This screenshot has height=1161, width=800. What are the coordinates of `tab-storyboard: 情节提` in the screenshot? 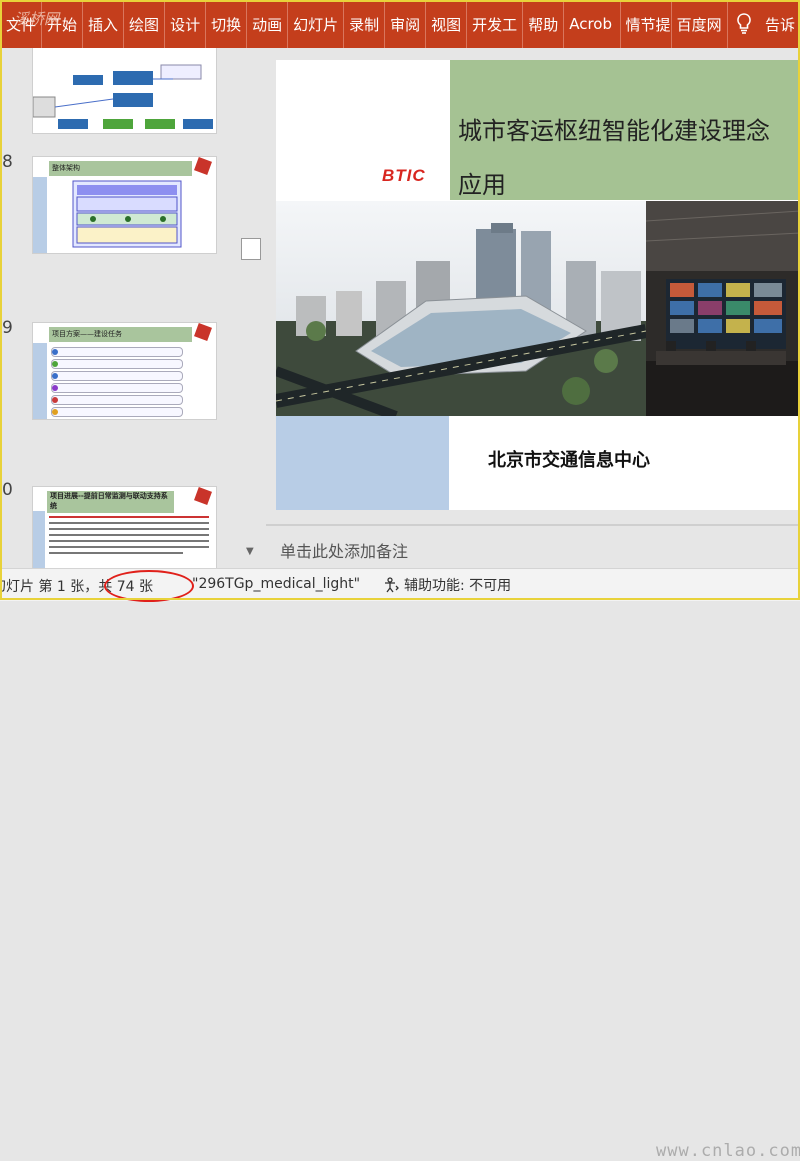 It's located at (646, 24).